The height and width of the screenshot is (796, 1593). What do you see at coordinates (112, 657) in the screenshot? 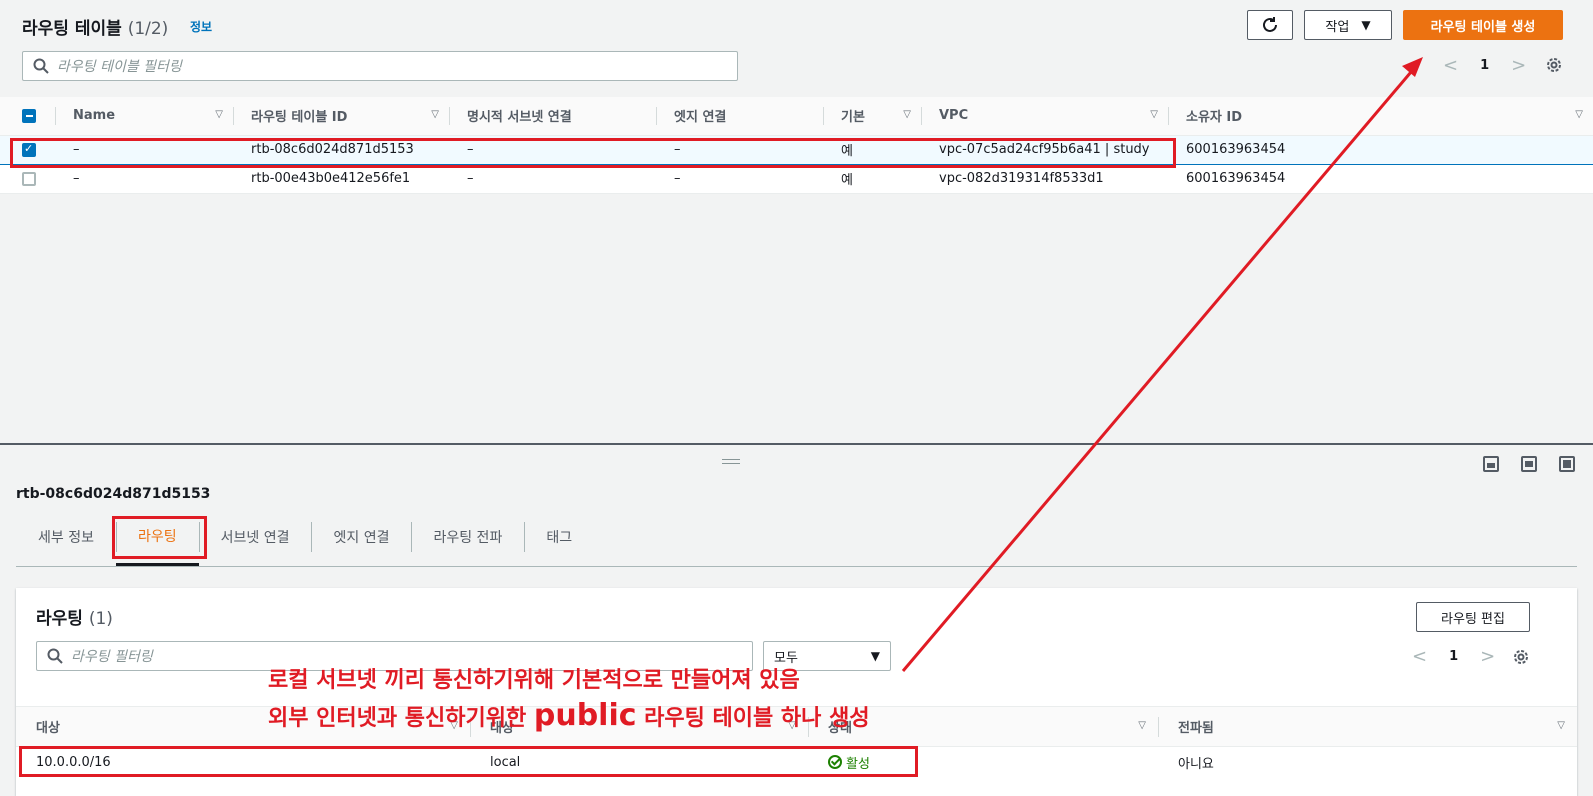
I see `routes-filter-placeholder: 라우팅 필터링` at bounding box center [112, 657].